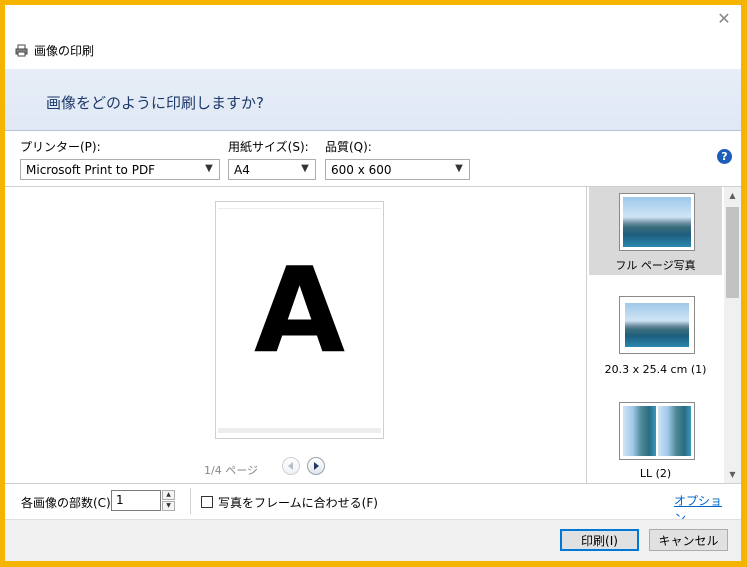 The width and height of the screenshot is (747, 567). What do you see at coordinates (373, 540) in the screenshot?
I see `dialog-footer: 印刷(I) キャンセル` at bounding box center [373, 540].